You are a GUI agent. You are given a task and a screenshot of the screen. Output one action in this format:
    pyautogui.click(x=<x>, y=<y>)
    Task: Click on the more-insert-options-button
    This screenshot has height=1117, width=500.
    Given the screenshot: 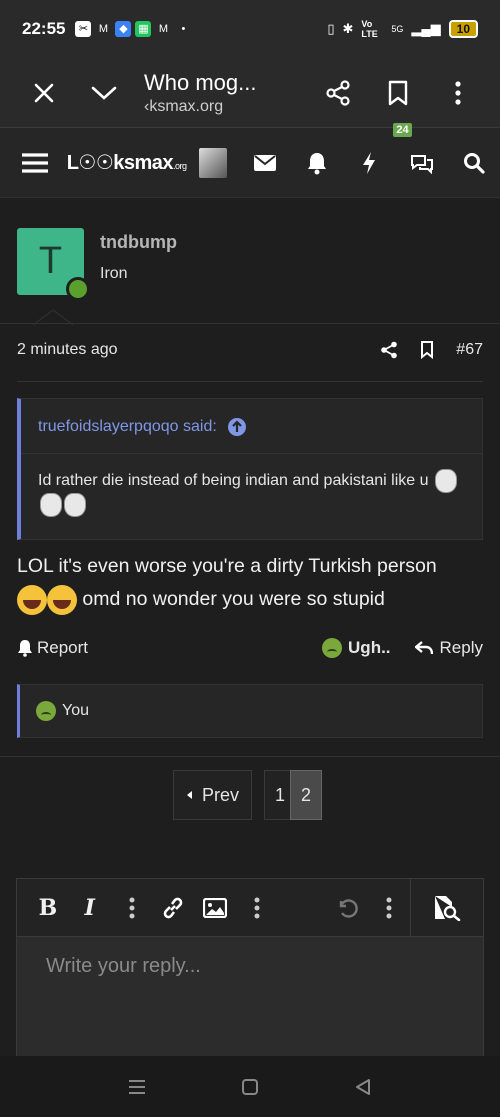 What is the action you would take?
    pyautogui.click(x=257, y=908)
    